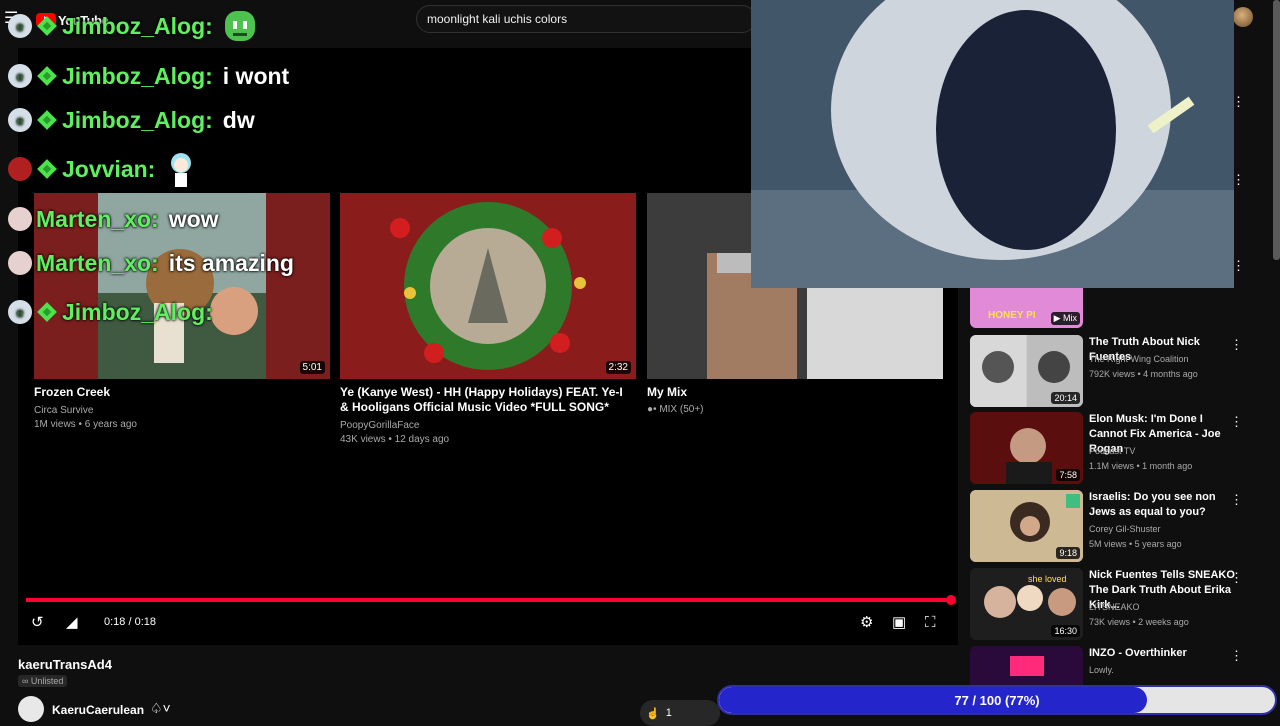 The image size is (1280, 726). I want to click on chat-message: Jovvian:, so click(102, 170).